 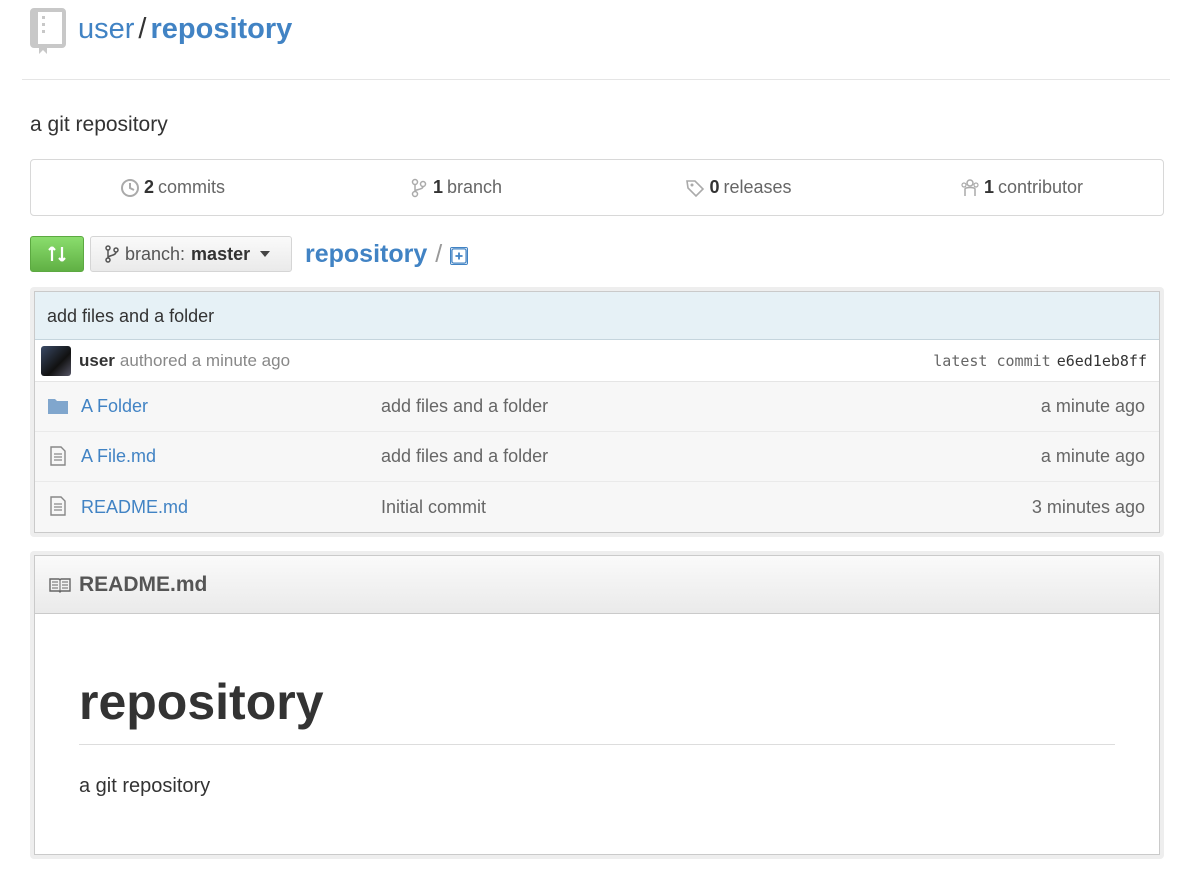 What do you see at coordinates (757, 187) in the screenshot?
I see `releases-label: releases` at bounding box center [757, 187].